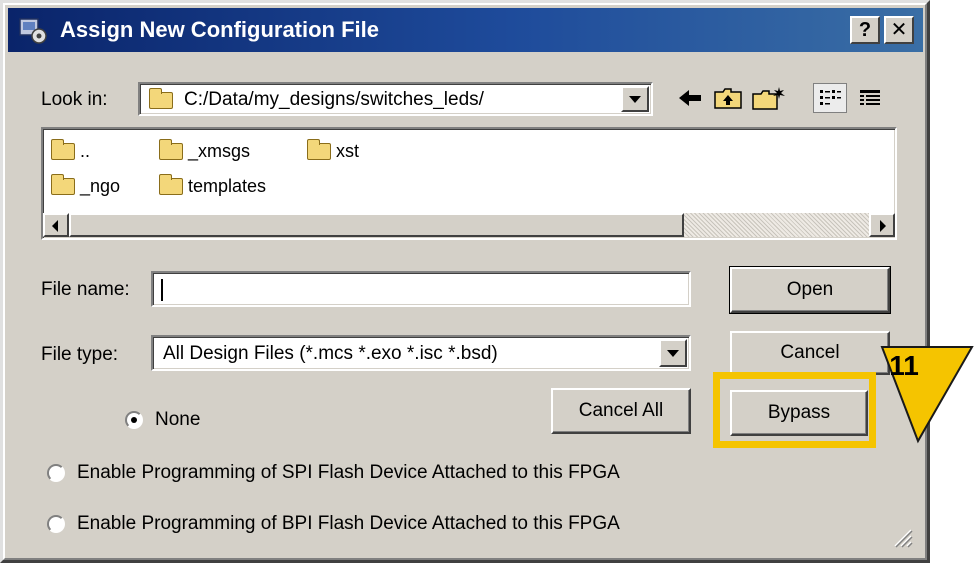 Image resolution: width=976 pixels, height=565 pixels. I want to click on list-item: xst, so click(333, 150).